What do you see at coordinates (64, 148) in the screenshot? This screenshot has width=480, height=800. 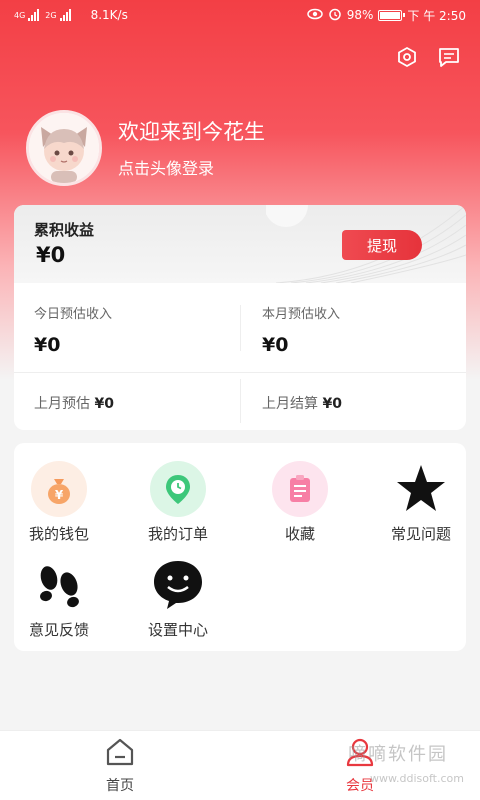 I see `avatar` at bounding box center [64, 148].